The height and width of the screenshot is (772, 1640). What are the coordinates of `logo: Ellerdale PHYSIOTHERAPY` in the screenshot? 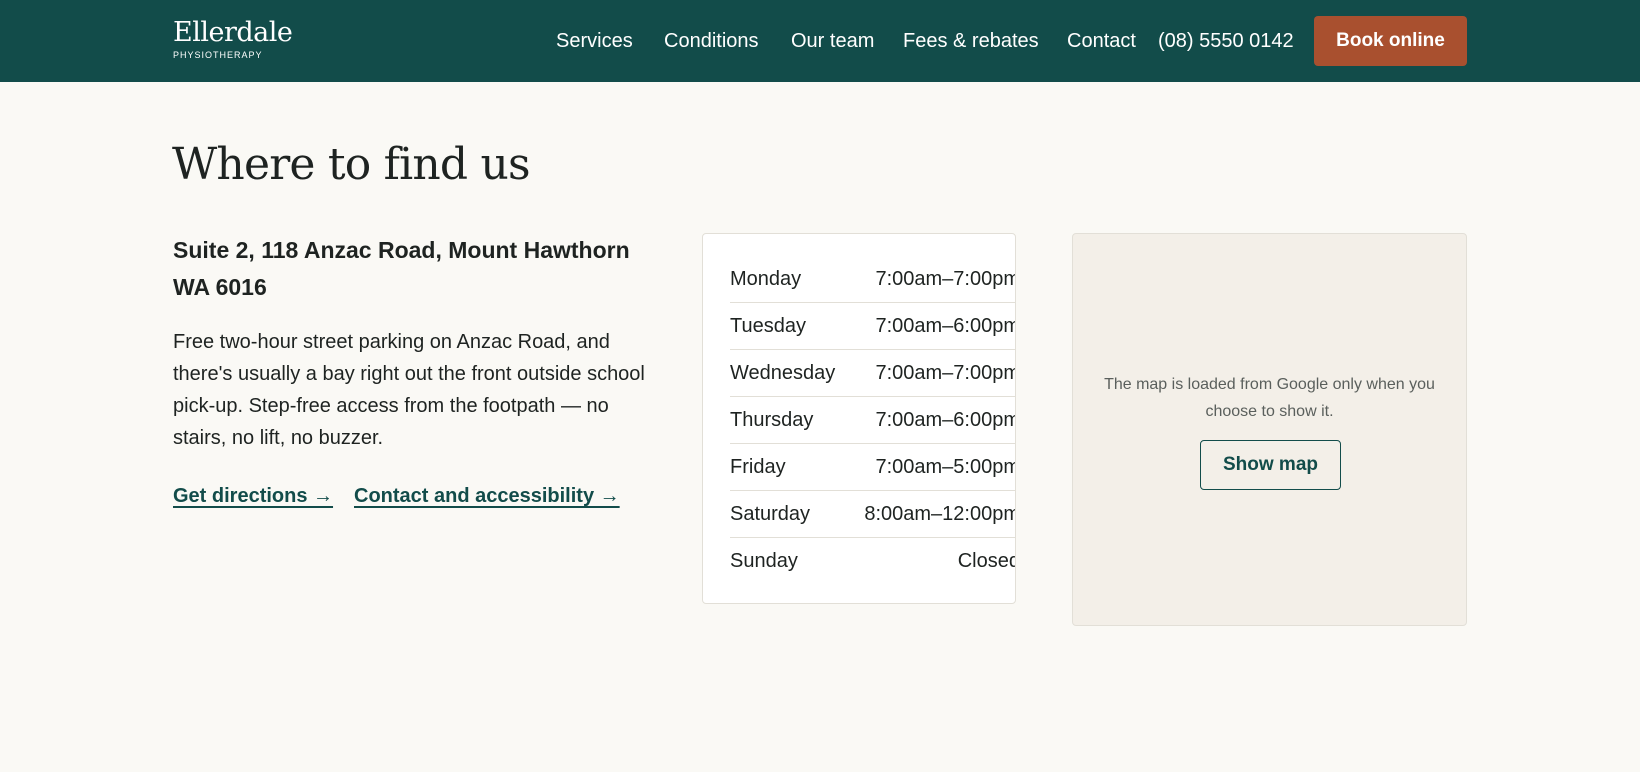 It's located at (233, 39).